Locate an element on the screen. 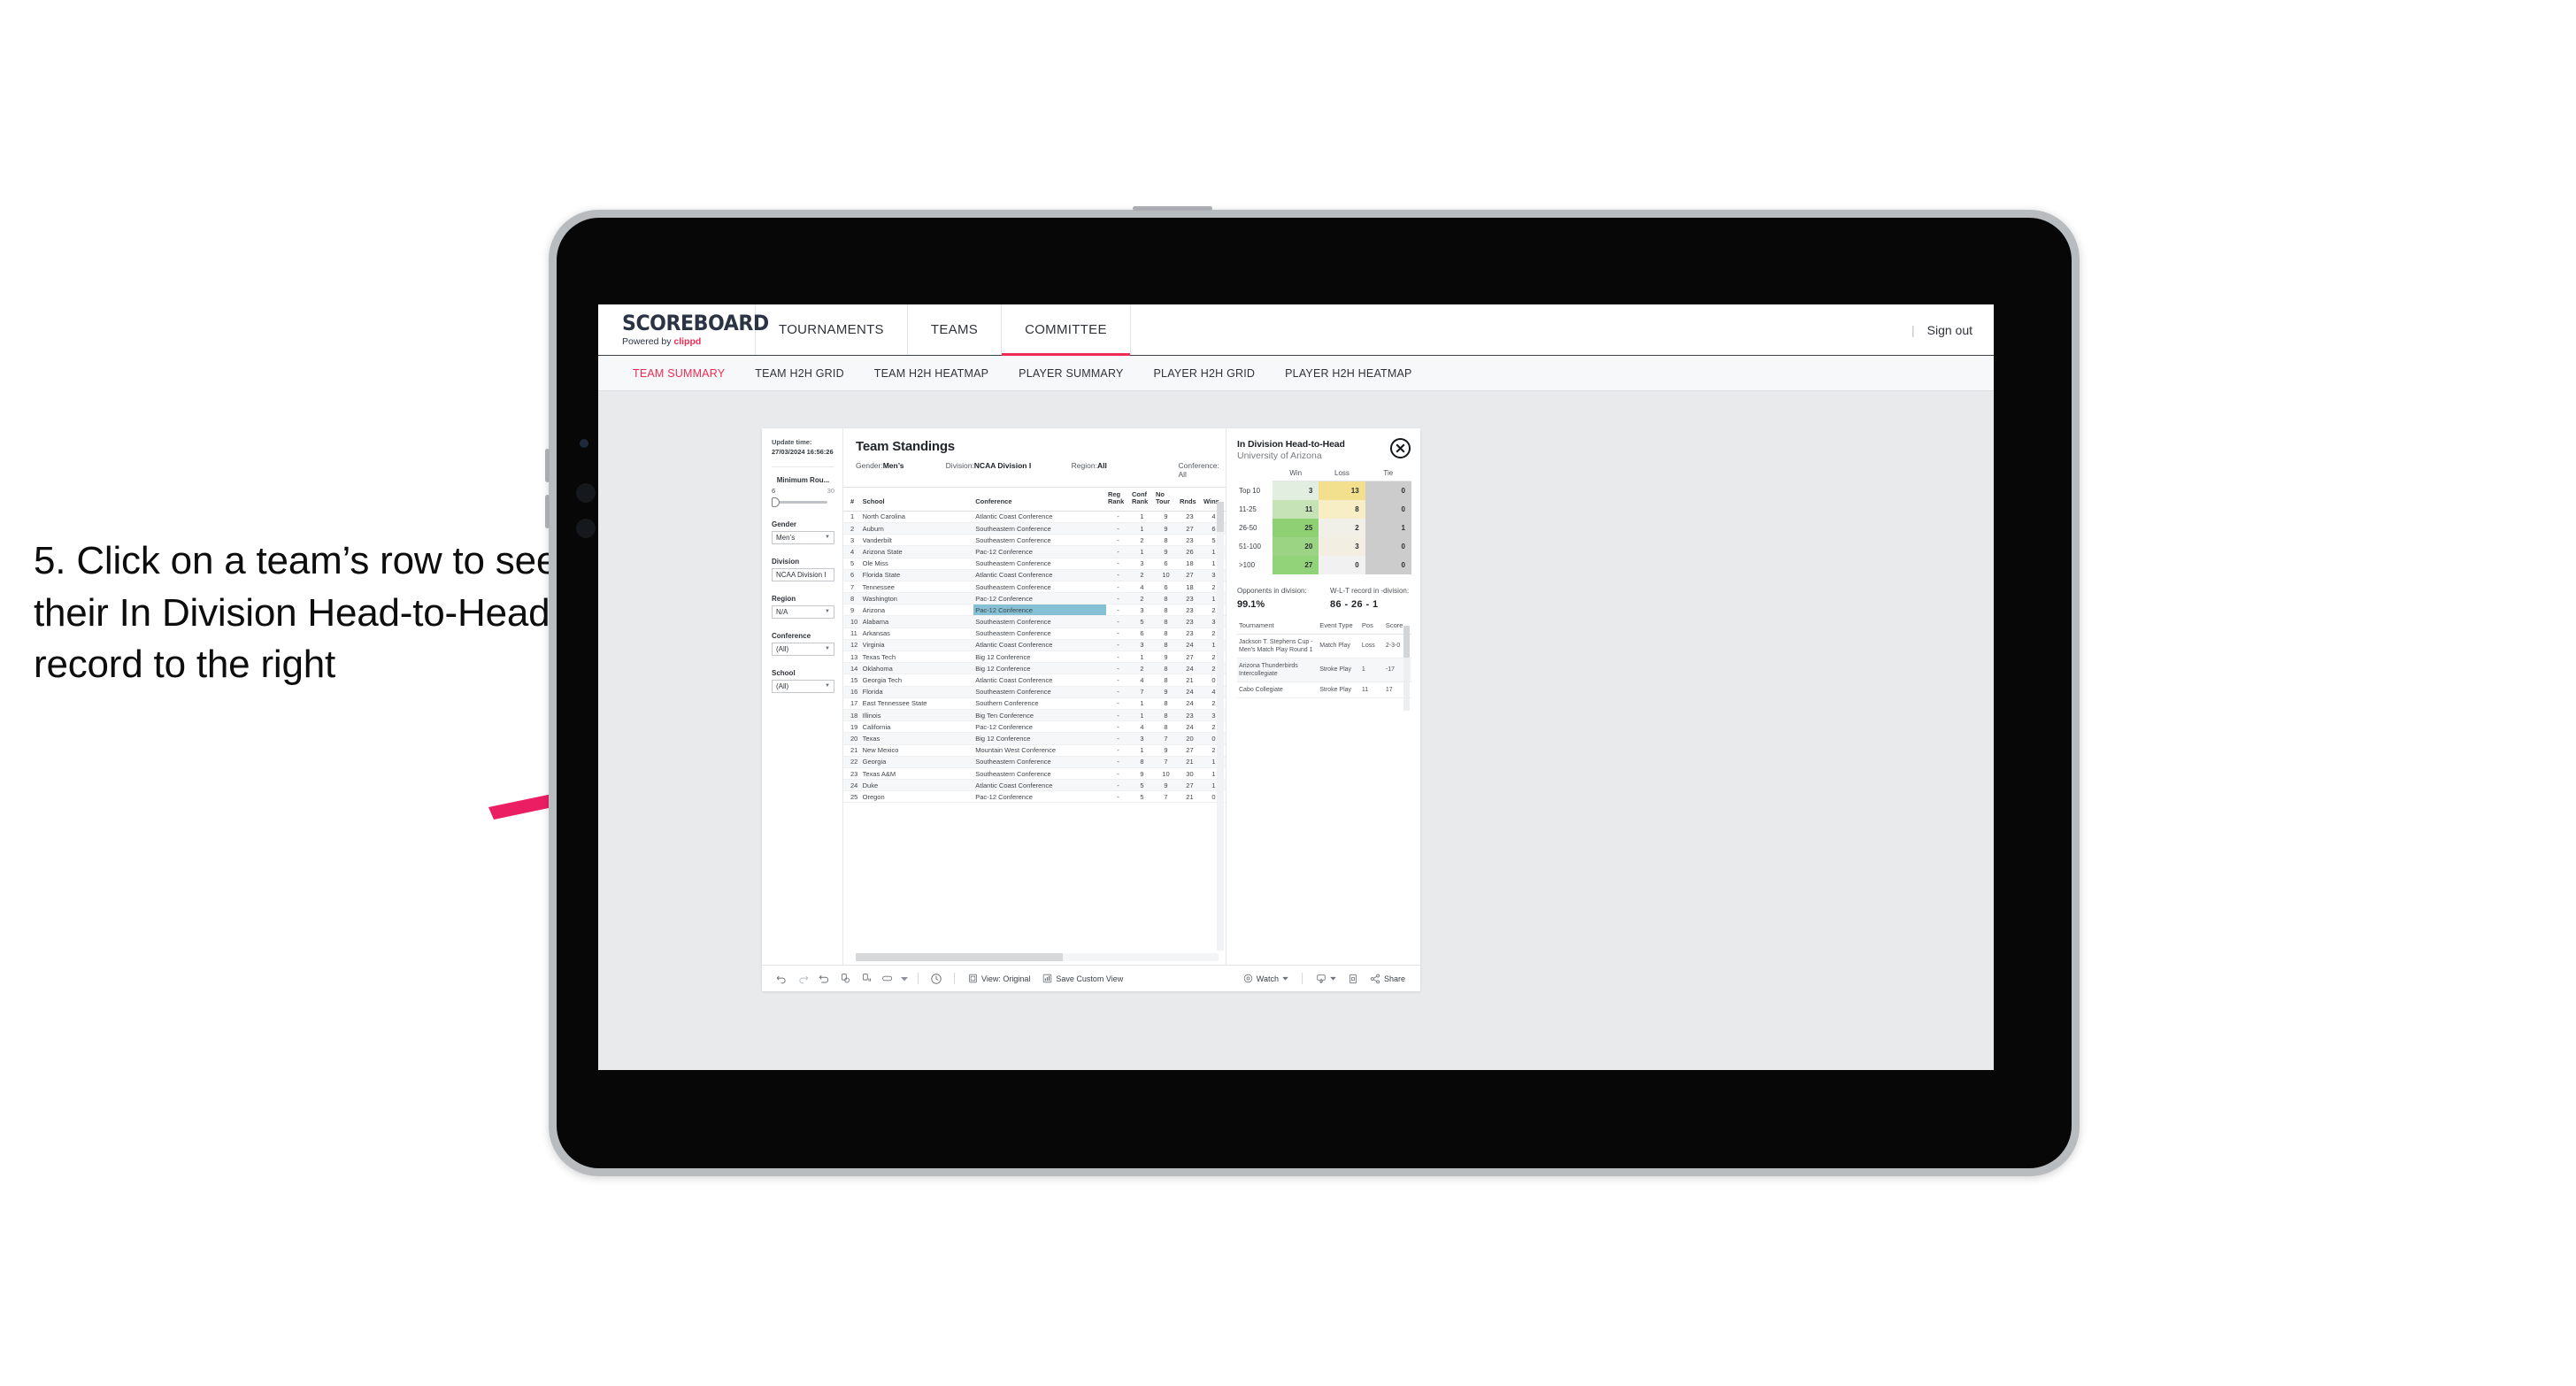 The height and width of the screenshot is (1386, 2576). rank-cell: 8 is located at coordinates (852, 598).